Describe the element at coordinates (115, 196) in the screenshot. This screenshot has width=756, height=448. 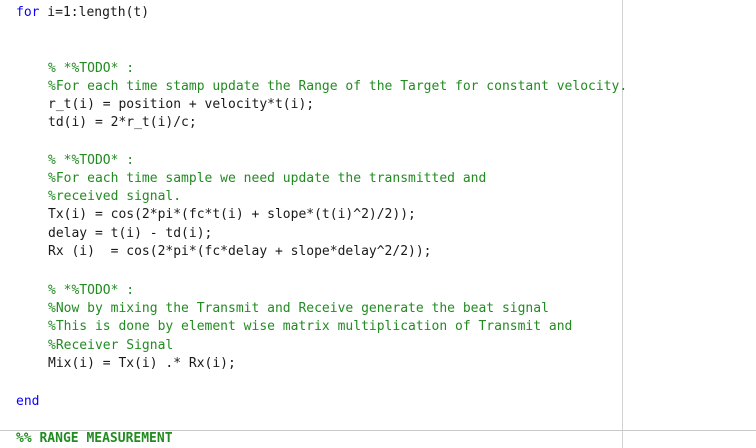
I see `comment-received-signal: %received signal.` at that location.